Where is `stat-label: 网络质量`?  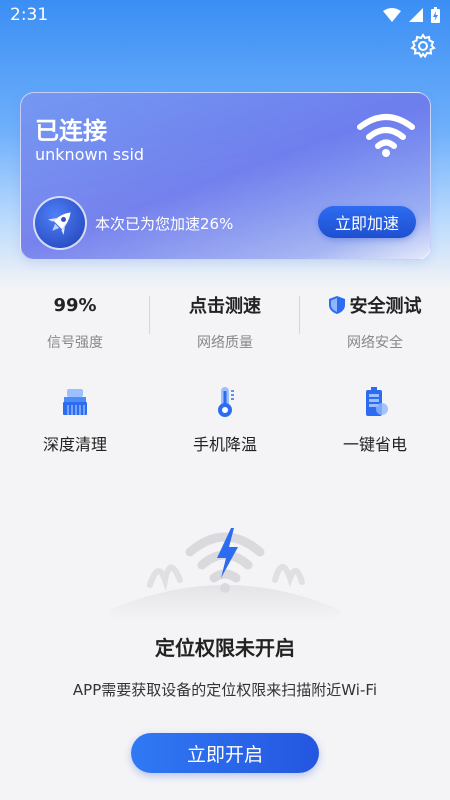
stat-label: 网络质量 is located at coordinates (225, 343).